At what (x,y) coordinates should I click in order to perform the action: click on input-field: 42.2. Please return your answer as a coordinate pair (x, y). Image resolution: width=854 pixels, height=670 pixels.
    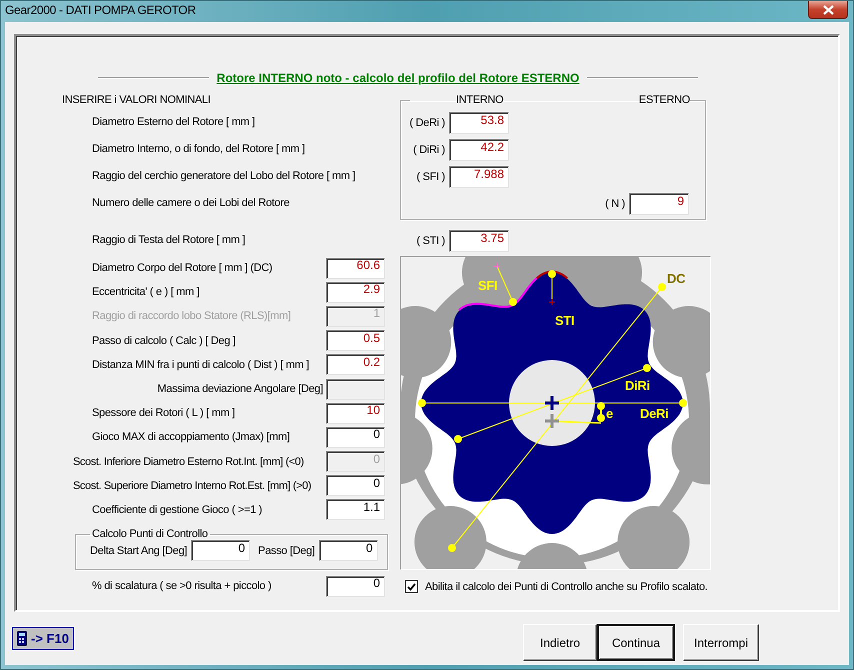
    Looking at the image, I should click on (479, 149).